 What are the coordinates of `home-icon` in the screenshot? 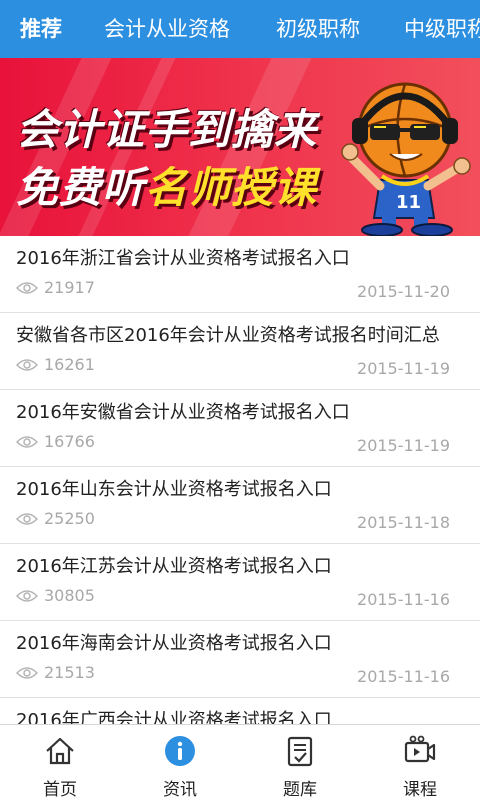 It's located at (60, 751).